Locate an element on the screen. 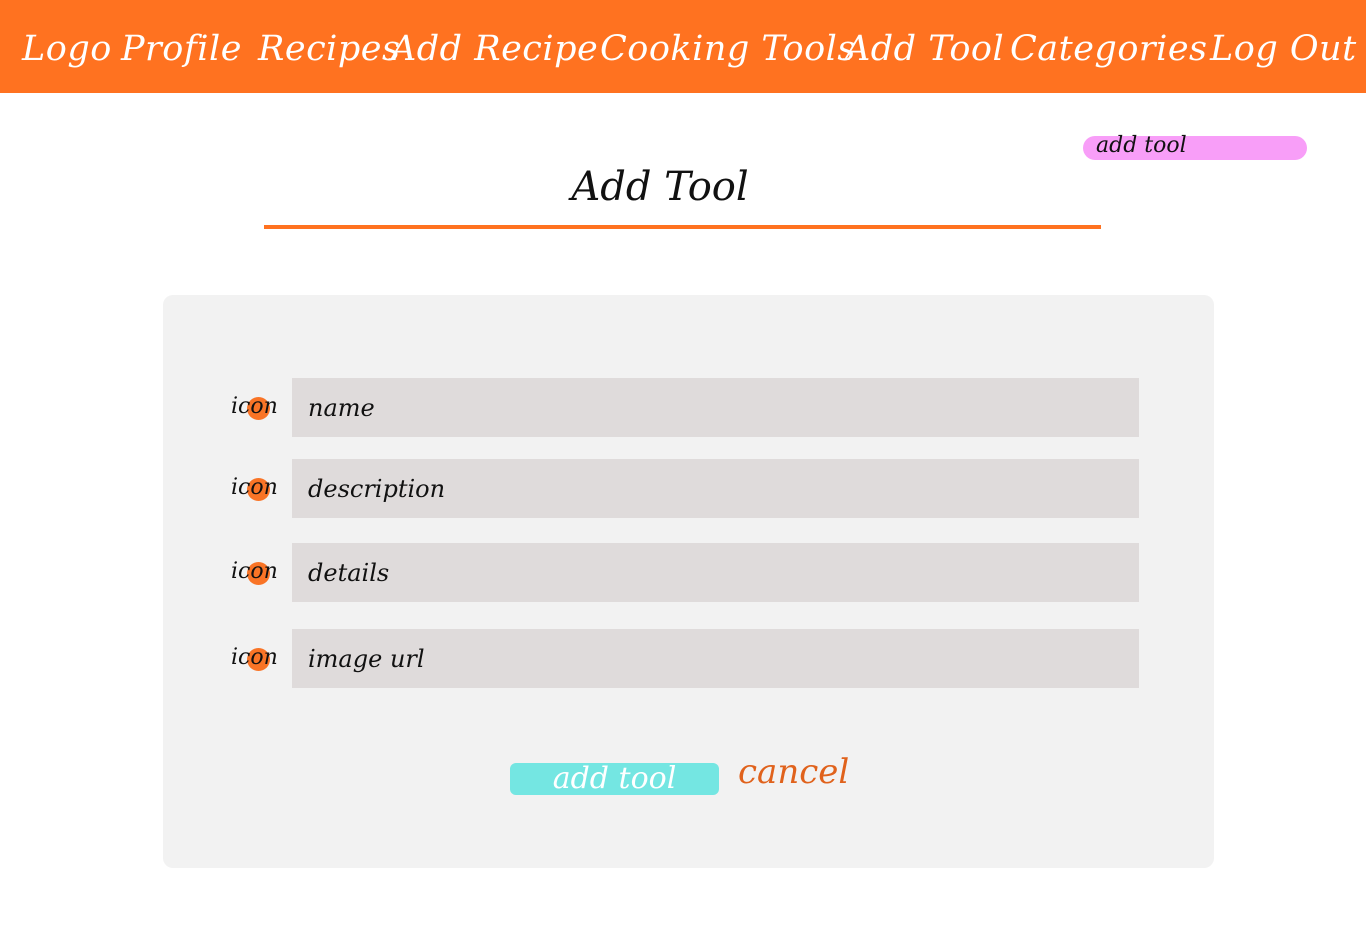  description-icon: icon is located at coordinates (261, 488).